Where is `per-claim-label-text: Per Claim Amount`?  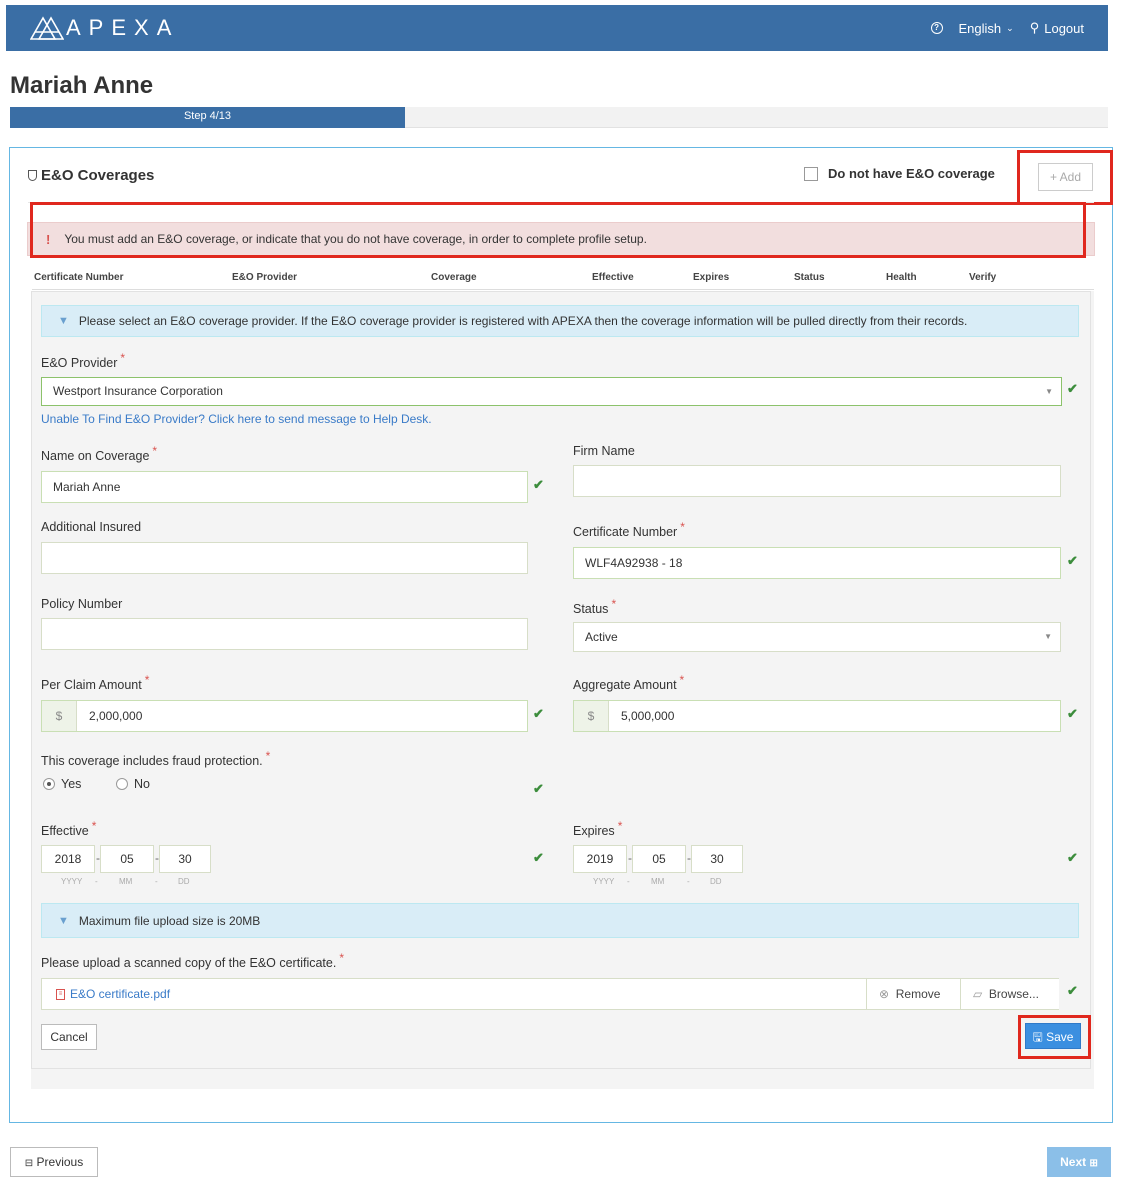
per-claim-label-text: Per Claim Amount is located at coordinates (91, 685).